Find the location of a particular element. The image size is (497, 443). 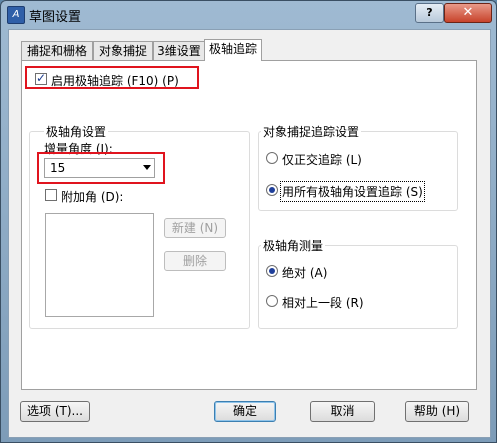

cancel-button: 取消 is located at coordinates (342, 411).